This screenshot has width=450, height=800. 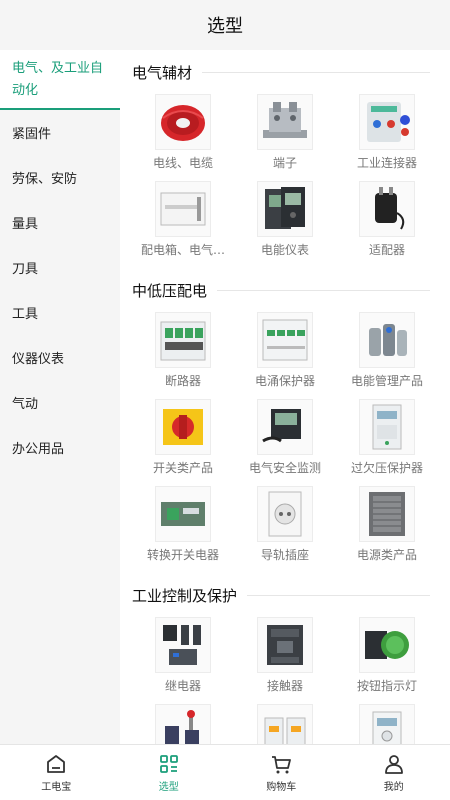 I want to click on sidebar-item-office: 办公用品, so click(x=60, y=447).